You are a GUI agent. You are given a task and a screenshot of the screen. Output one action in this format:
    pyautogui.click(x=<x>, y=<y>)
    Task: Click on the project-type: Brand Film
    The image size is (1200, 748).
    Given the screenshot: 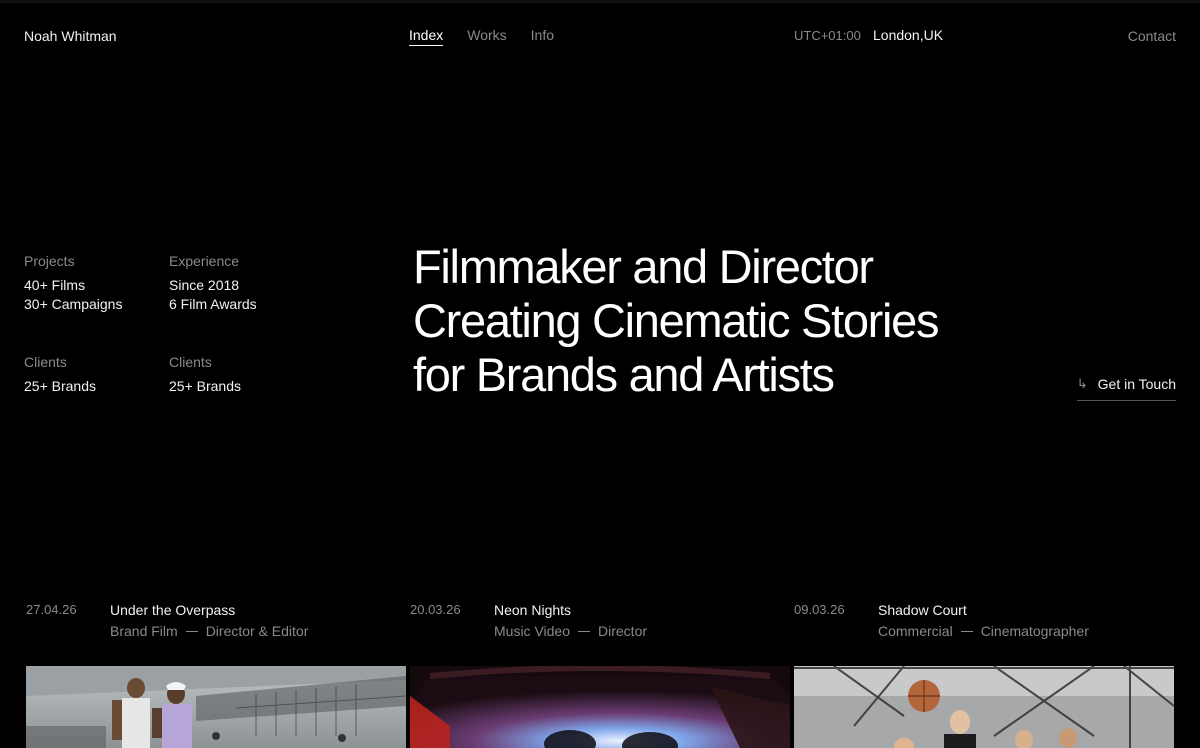 What is the action you would take?
    pyautogui.click(x=144, y=631)
    